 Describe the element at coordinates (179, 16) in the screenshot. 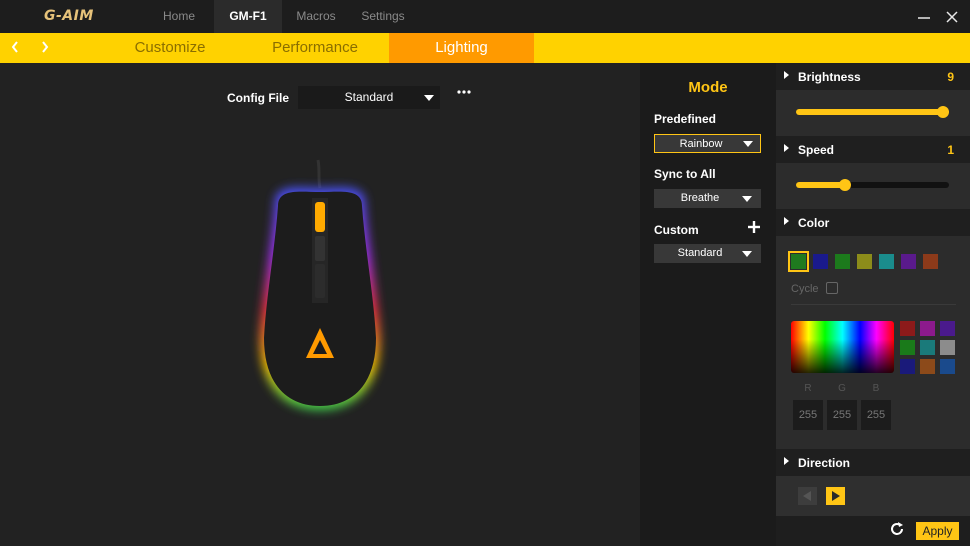

I see `nav-tab-home: Home` at that location.